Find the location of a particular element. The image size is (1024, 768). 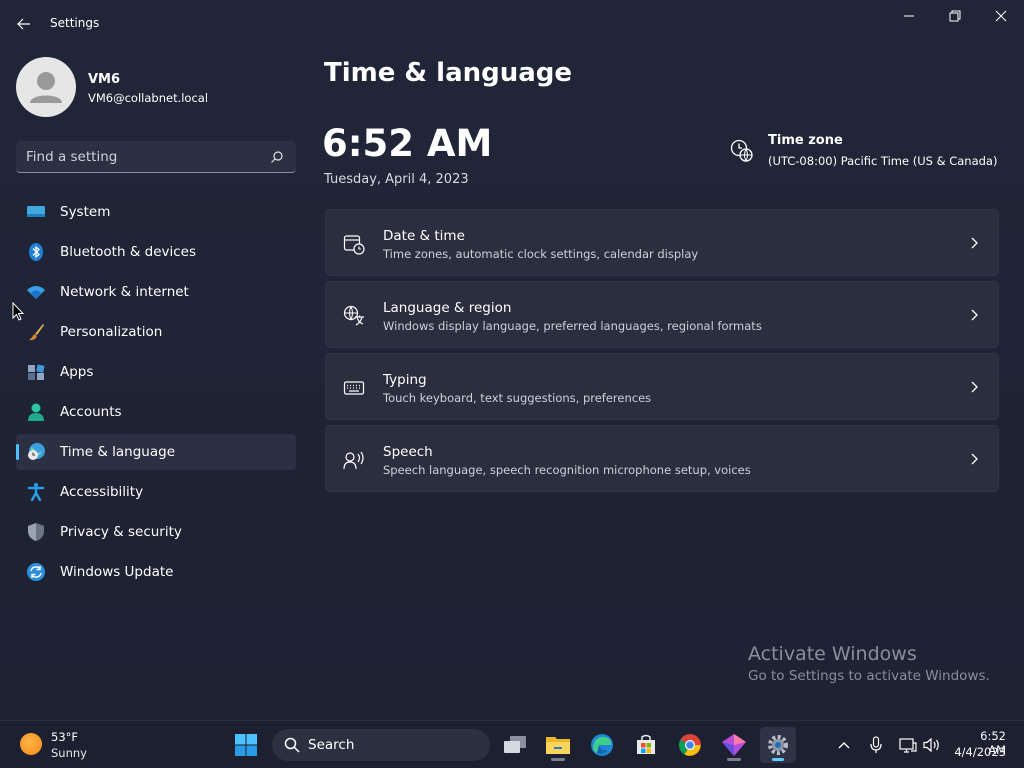

chrome-icon is located at coordinates (690, 745).